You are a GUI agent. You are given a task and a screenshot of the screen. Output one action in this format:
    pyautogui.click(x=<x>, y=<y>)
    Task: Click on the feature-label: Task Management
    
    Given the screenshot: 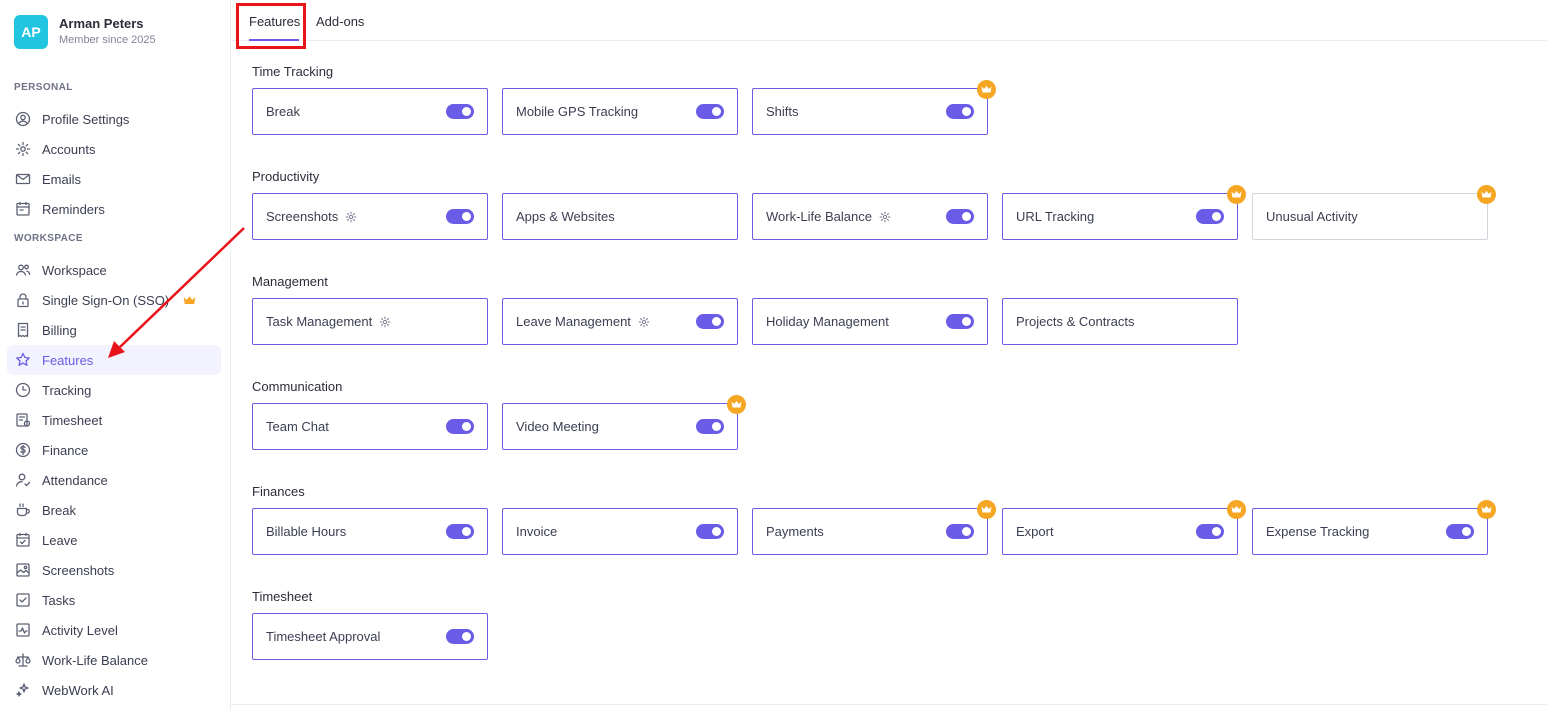 What is the action you would take?
    pyautogui.click(x=319, y=321)
    